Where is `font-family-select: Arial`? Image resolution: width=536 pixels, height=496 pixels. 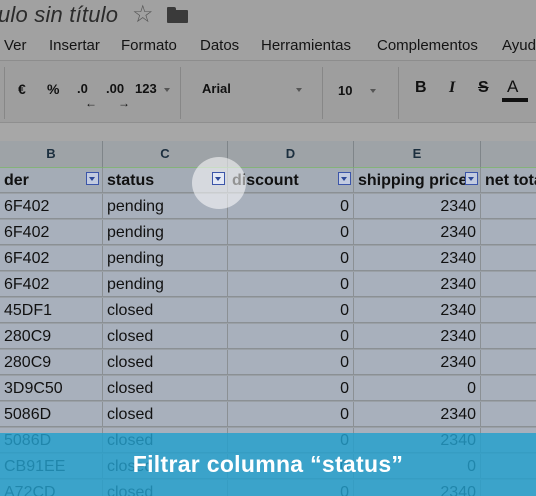
font-family-select: Arial is located at coordinates (250, 85).